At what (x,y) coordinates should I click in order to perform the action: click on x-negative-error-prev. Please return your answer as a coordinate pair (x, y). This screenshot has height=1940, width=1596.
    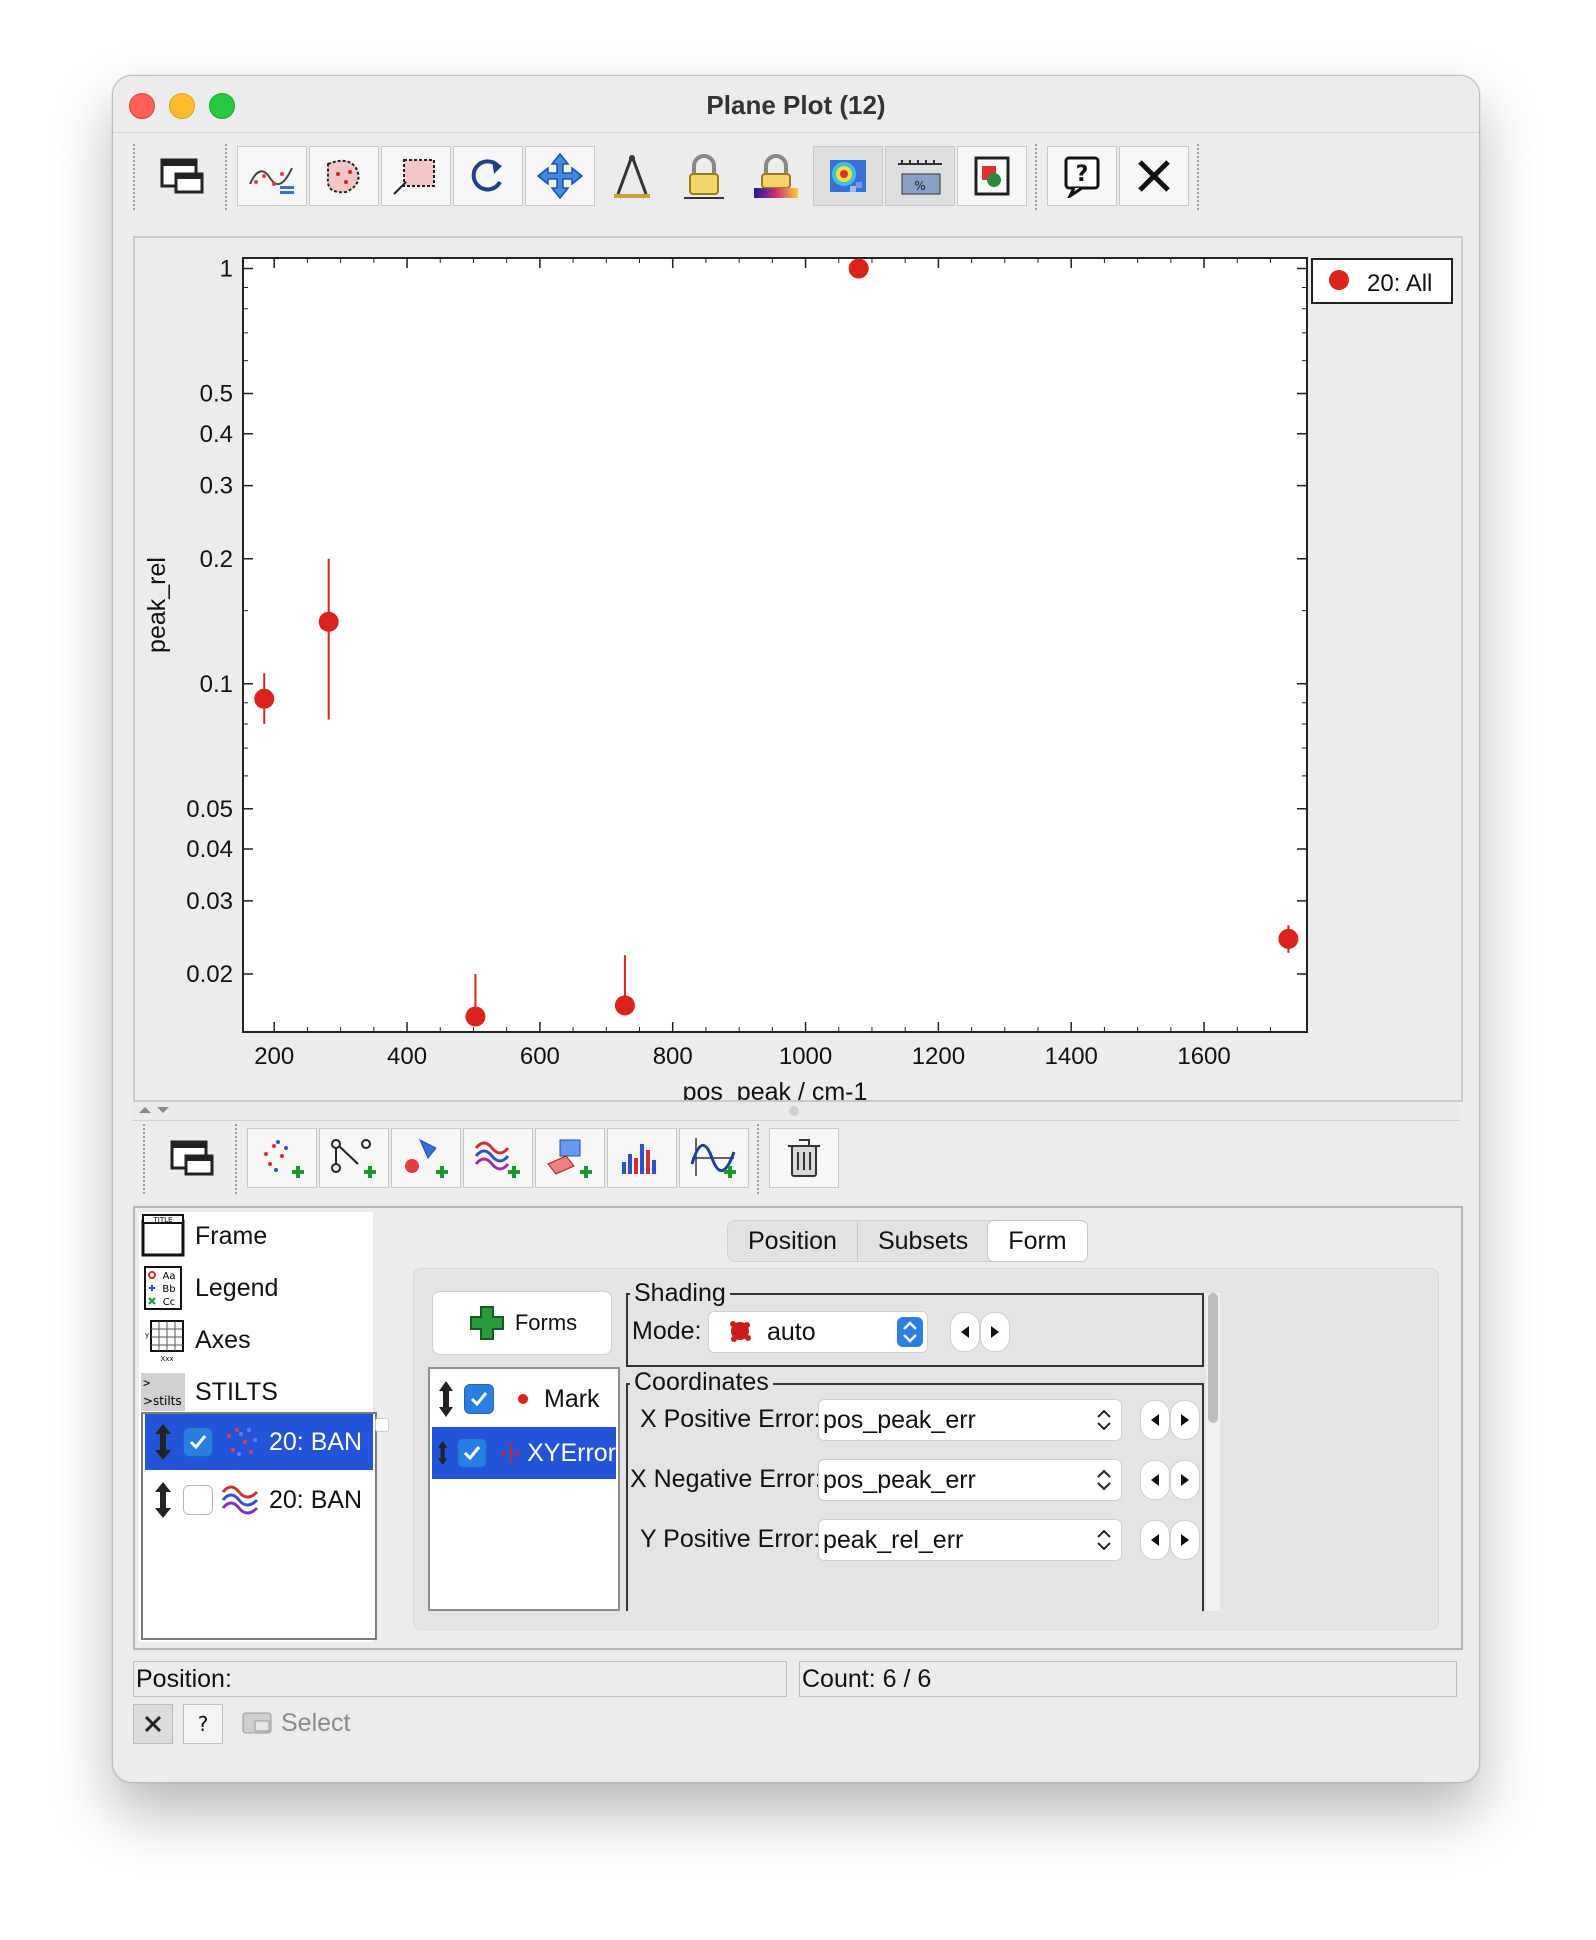
    Looking at the image, I should click on (1155, 1480).